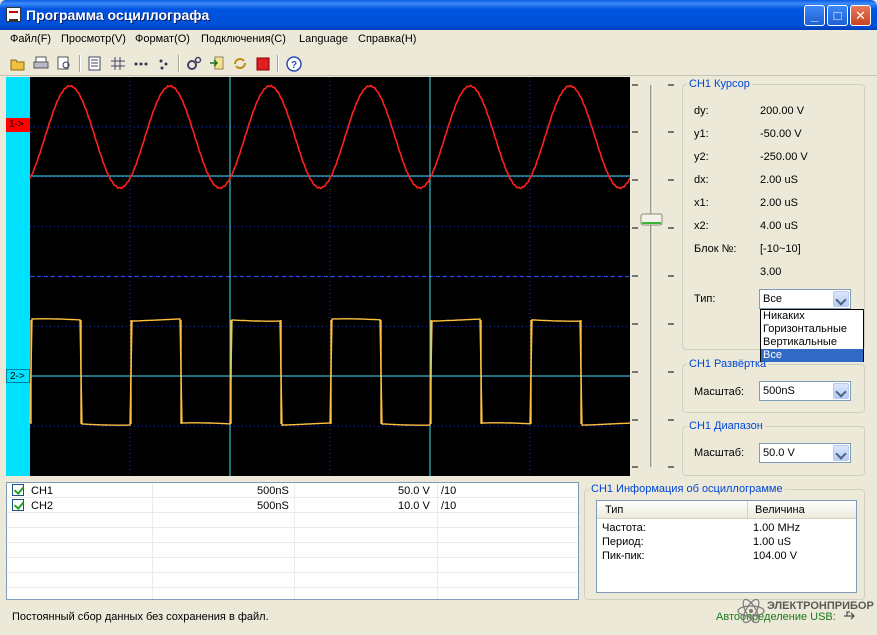  I want to click on minimize-button: _, so click(814, 15).